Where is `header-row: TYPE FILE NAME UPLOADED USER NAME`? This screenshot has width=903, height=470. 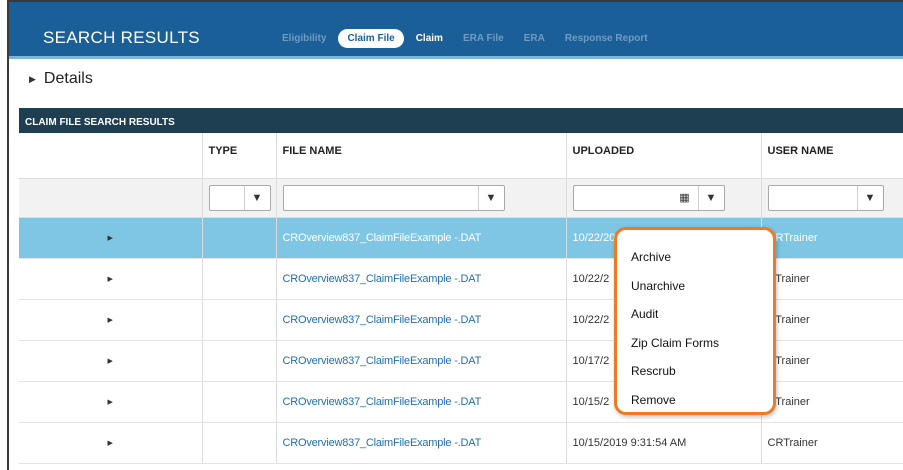
header-row: TYPE FILE NAME UPLOADED USER NAME is located at coordinates (461, 156).